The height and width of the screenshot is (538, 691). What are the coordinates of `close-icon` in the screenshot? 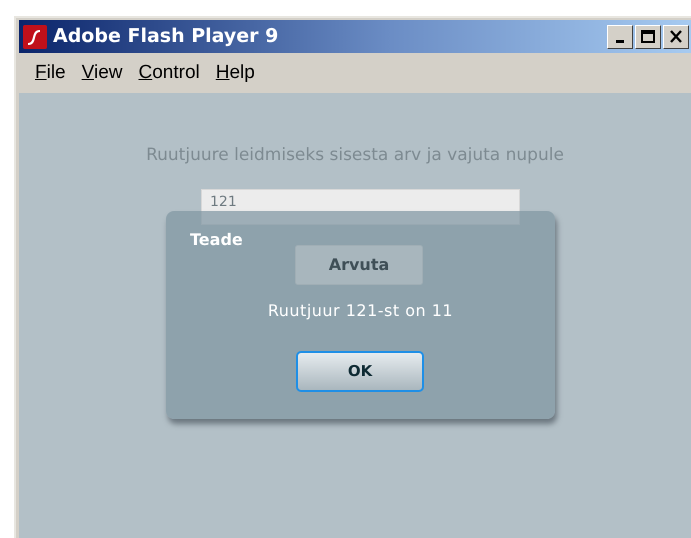 It's located at (676, 36).